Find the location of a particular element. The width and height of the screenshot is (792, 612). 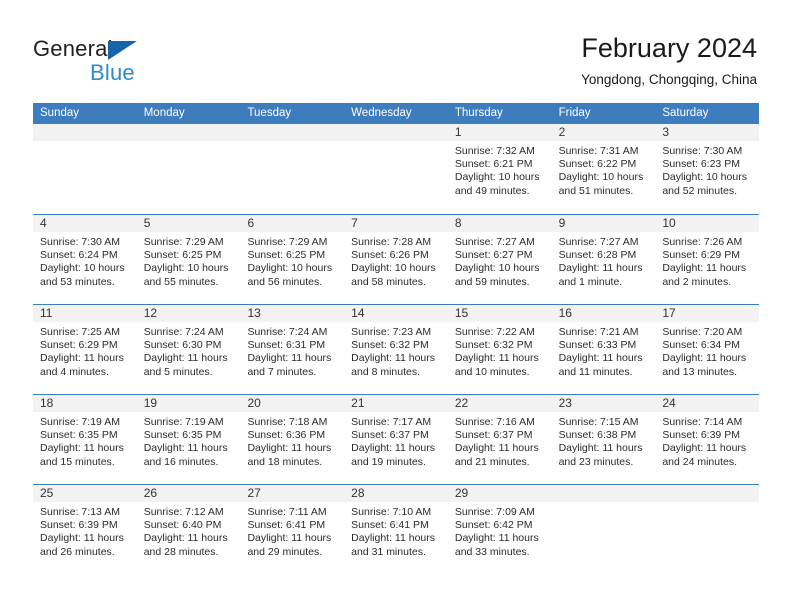

day-number: 19 is located at coordinates (150, 403).